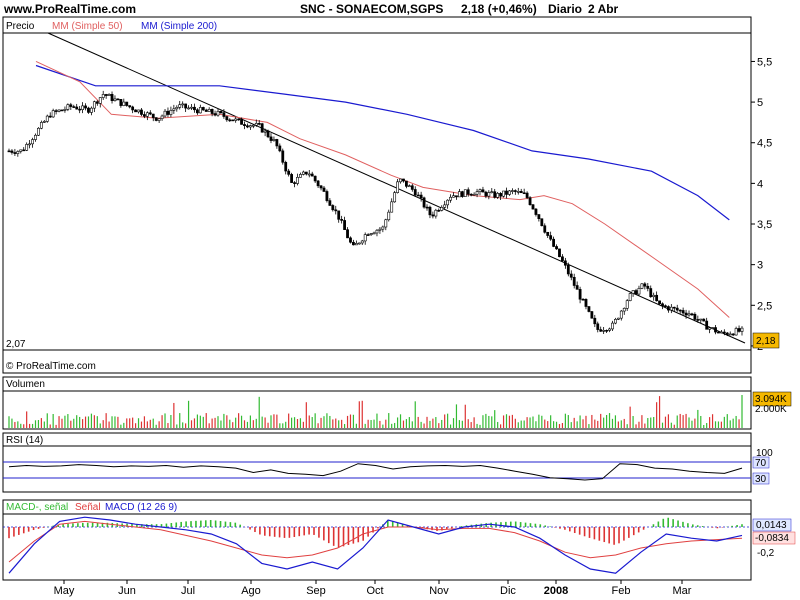 This screenshot has width=800, height=600. What do you see at coordinates (764, 225) in the screenshot?
I see `price-tick-label: 3,5` at bounding box center [764, 225].